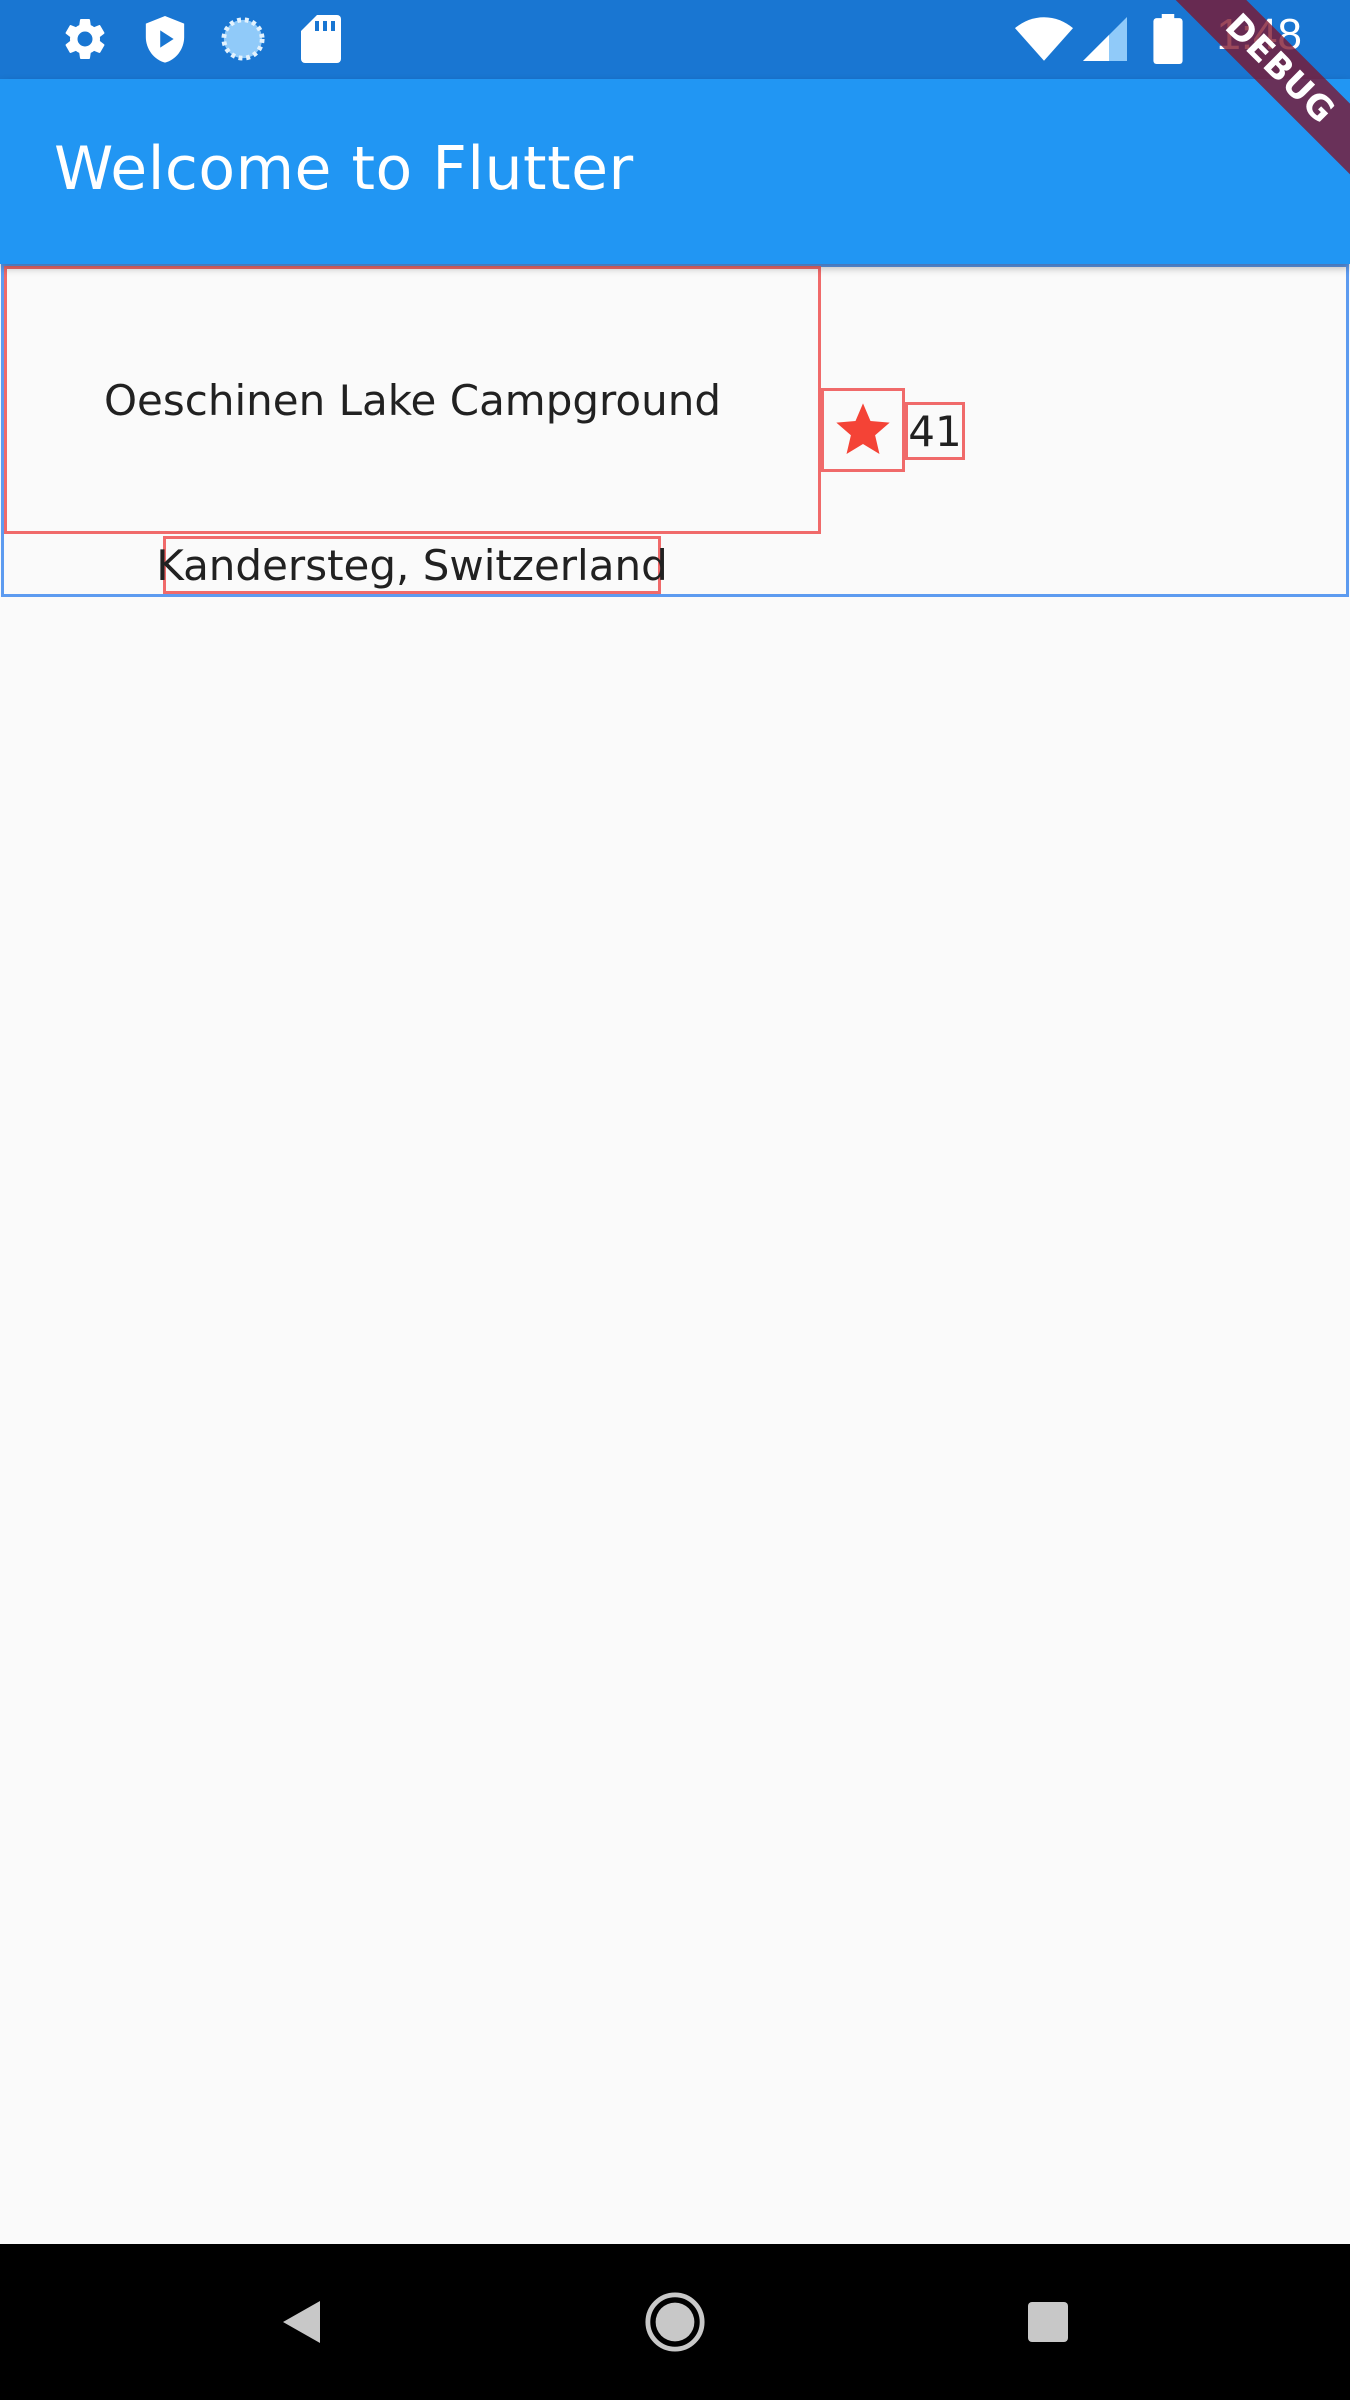 This screenshot has width=1350, height=2400. I want to click on favorite-count: 41, so click(935, 431).